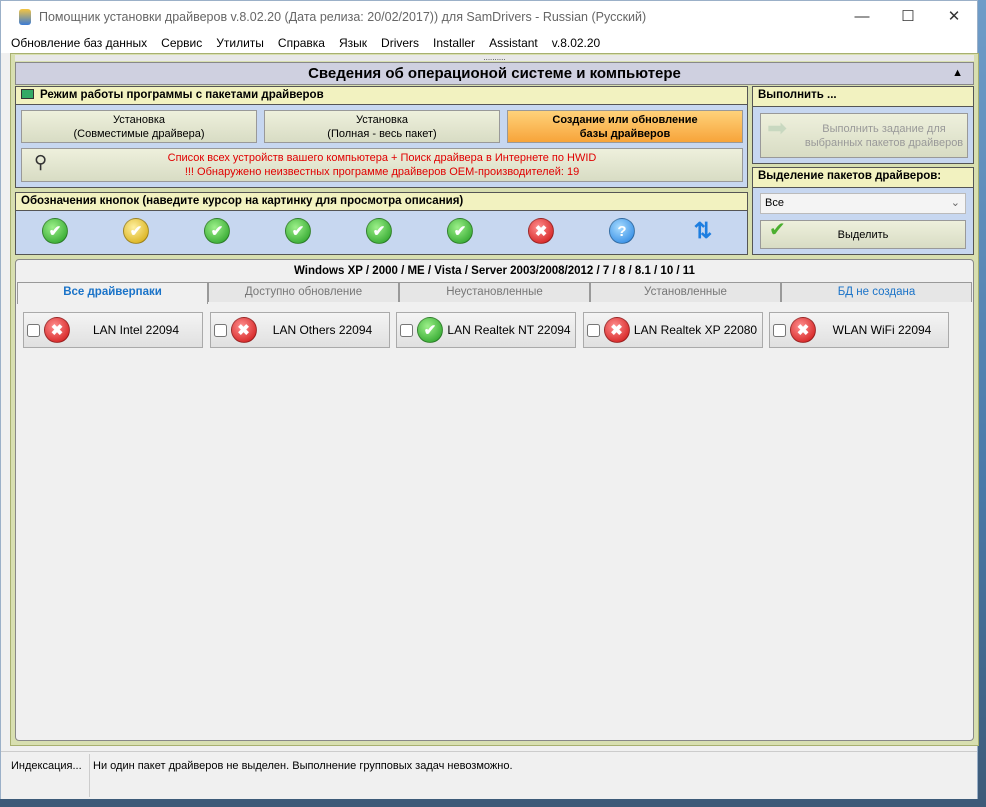 This screenshot has height=807, width=986. I want to click on menu-installer: Installer, so click(454, 43).